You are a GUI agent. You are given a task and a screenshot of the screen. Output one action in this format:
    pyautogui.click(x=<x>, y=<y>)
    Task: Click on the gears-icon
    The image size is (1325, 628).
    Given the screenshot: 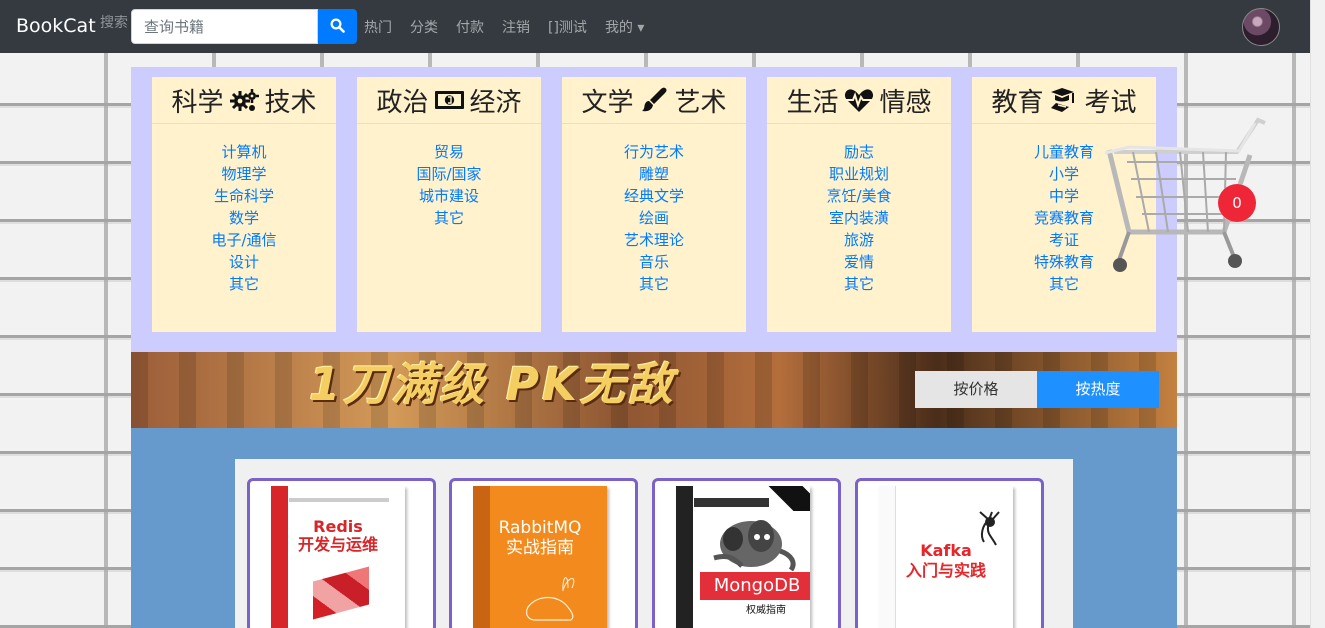 What is the action you would take?
    pyautogui.click(x=244, y=100)
    